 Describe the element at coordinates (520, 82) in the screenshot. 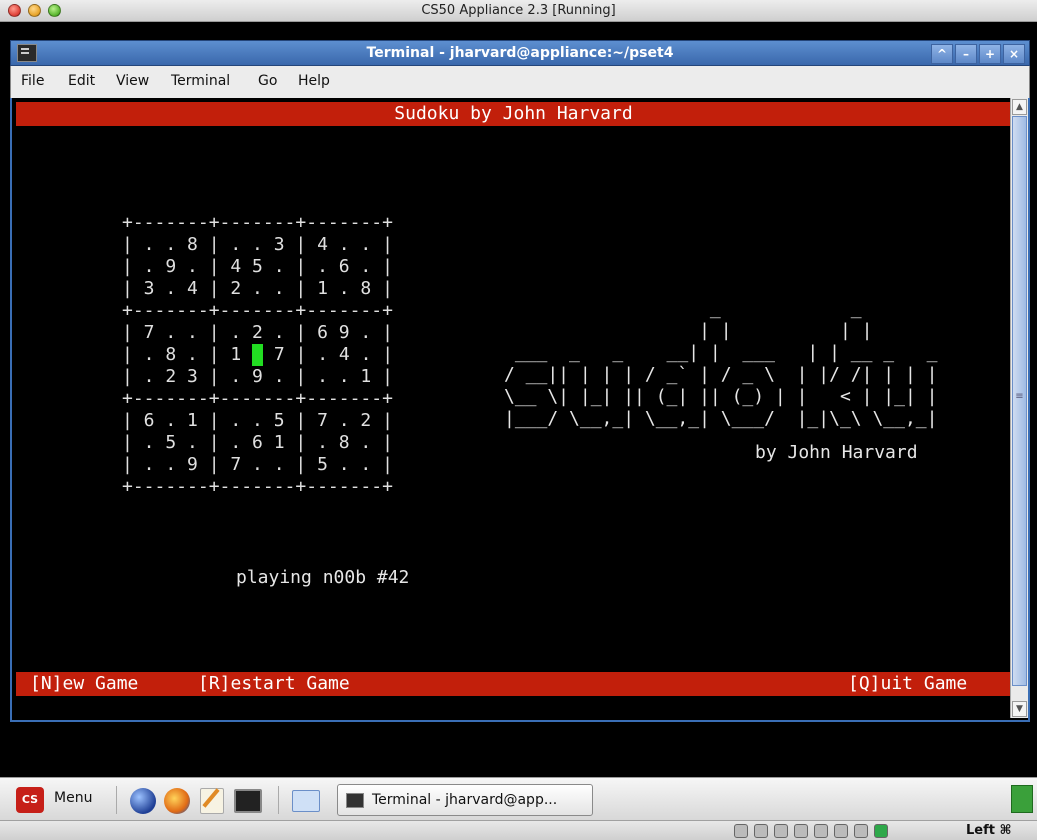

I see `terminal-menubar: File Edit View Terminal Go Help` at that location.